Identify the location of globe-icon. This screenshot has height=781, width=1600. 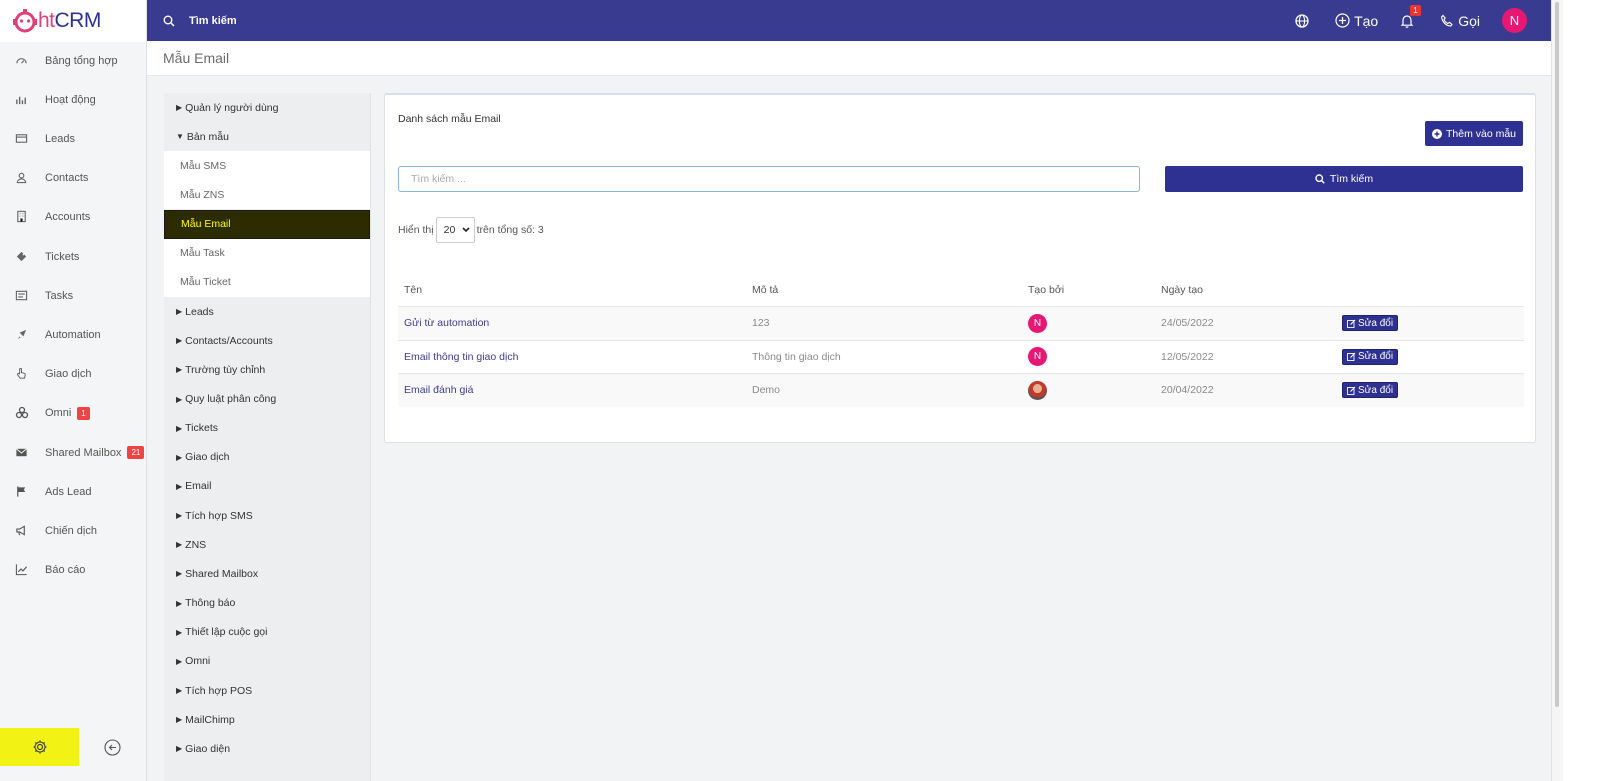
(1302, 20).